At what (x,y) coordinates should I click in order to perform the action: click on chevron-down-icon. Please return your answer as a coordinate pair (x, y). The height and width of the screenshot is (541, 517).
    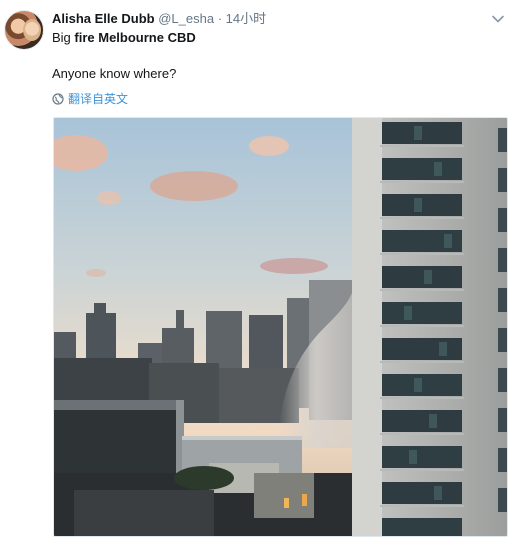
    Looking at the image, I should click on (498, 19).